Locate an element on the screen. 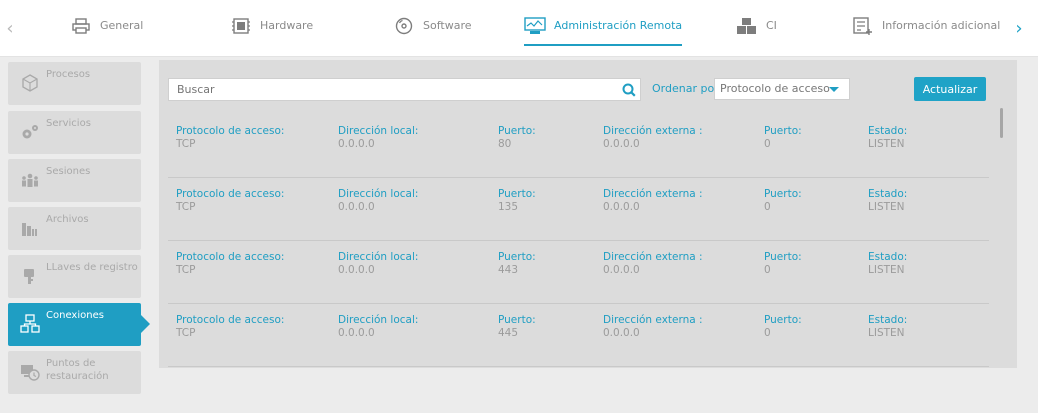  files-icon is located at coordinates (29, 229).